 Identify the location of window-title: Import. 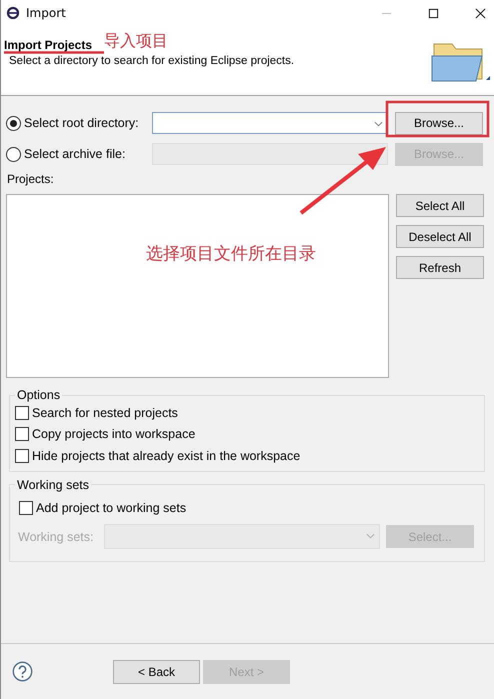
(46, 13).